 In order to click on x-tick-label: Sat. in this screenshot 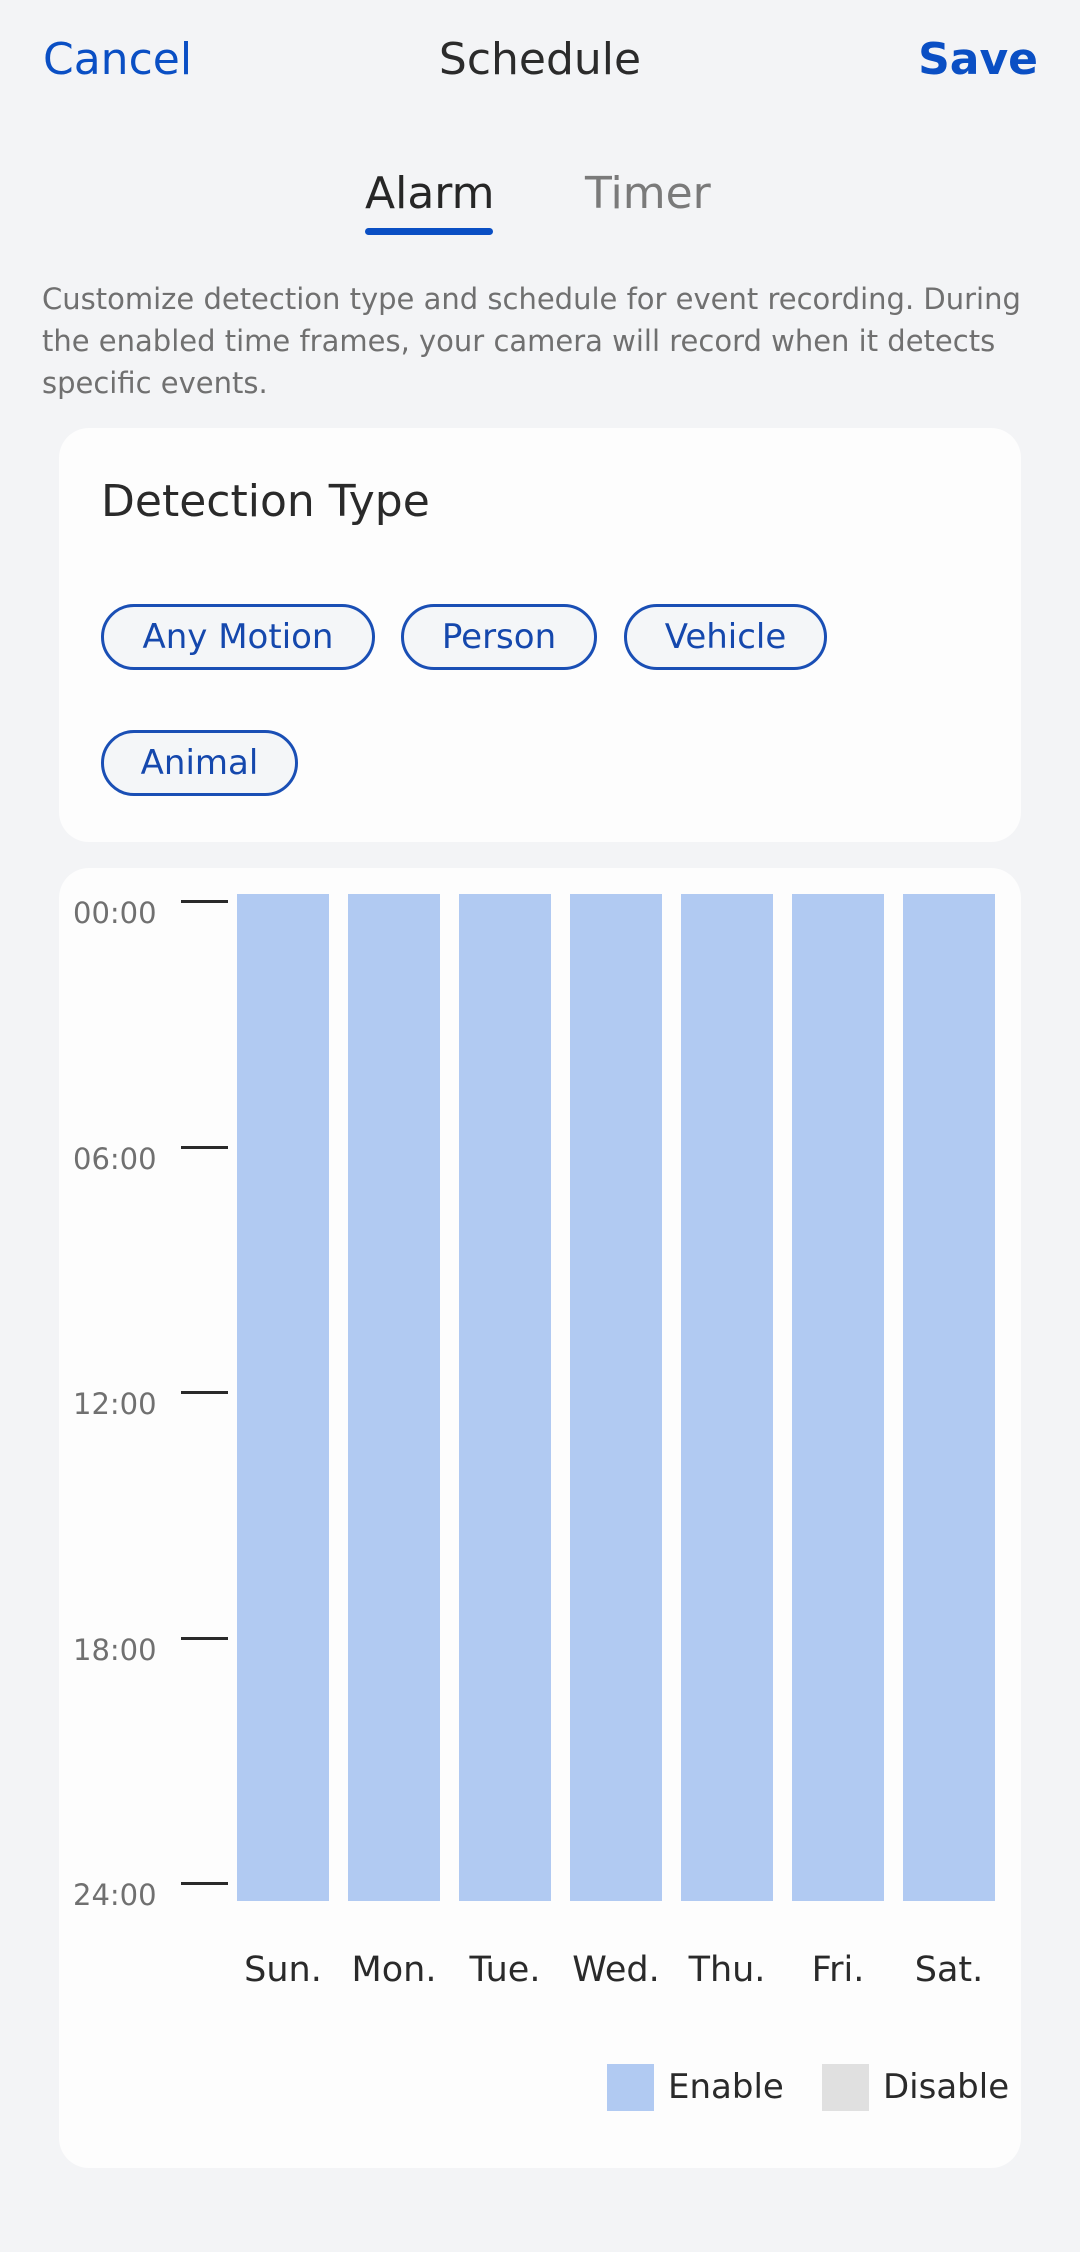, I will do `click(949, 1970)`.